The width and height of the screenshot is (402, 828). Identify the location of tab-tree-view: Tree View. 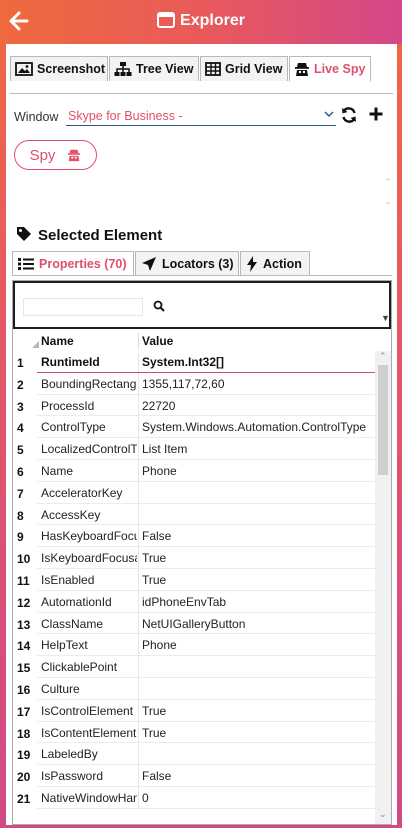
(154, 68).